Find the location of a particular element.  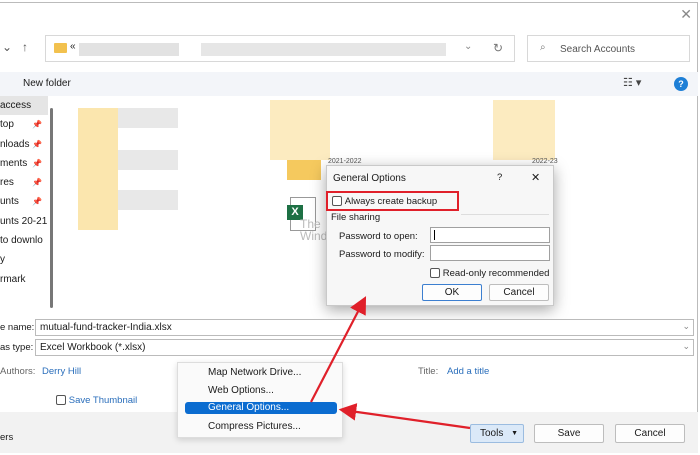

annotation-arrows is located at coordinates (390, 363).